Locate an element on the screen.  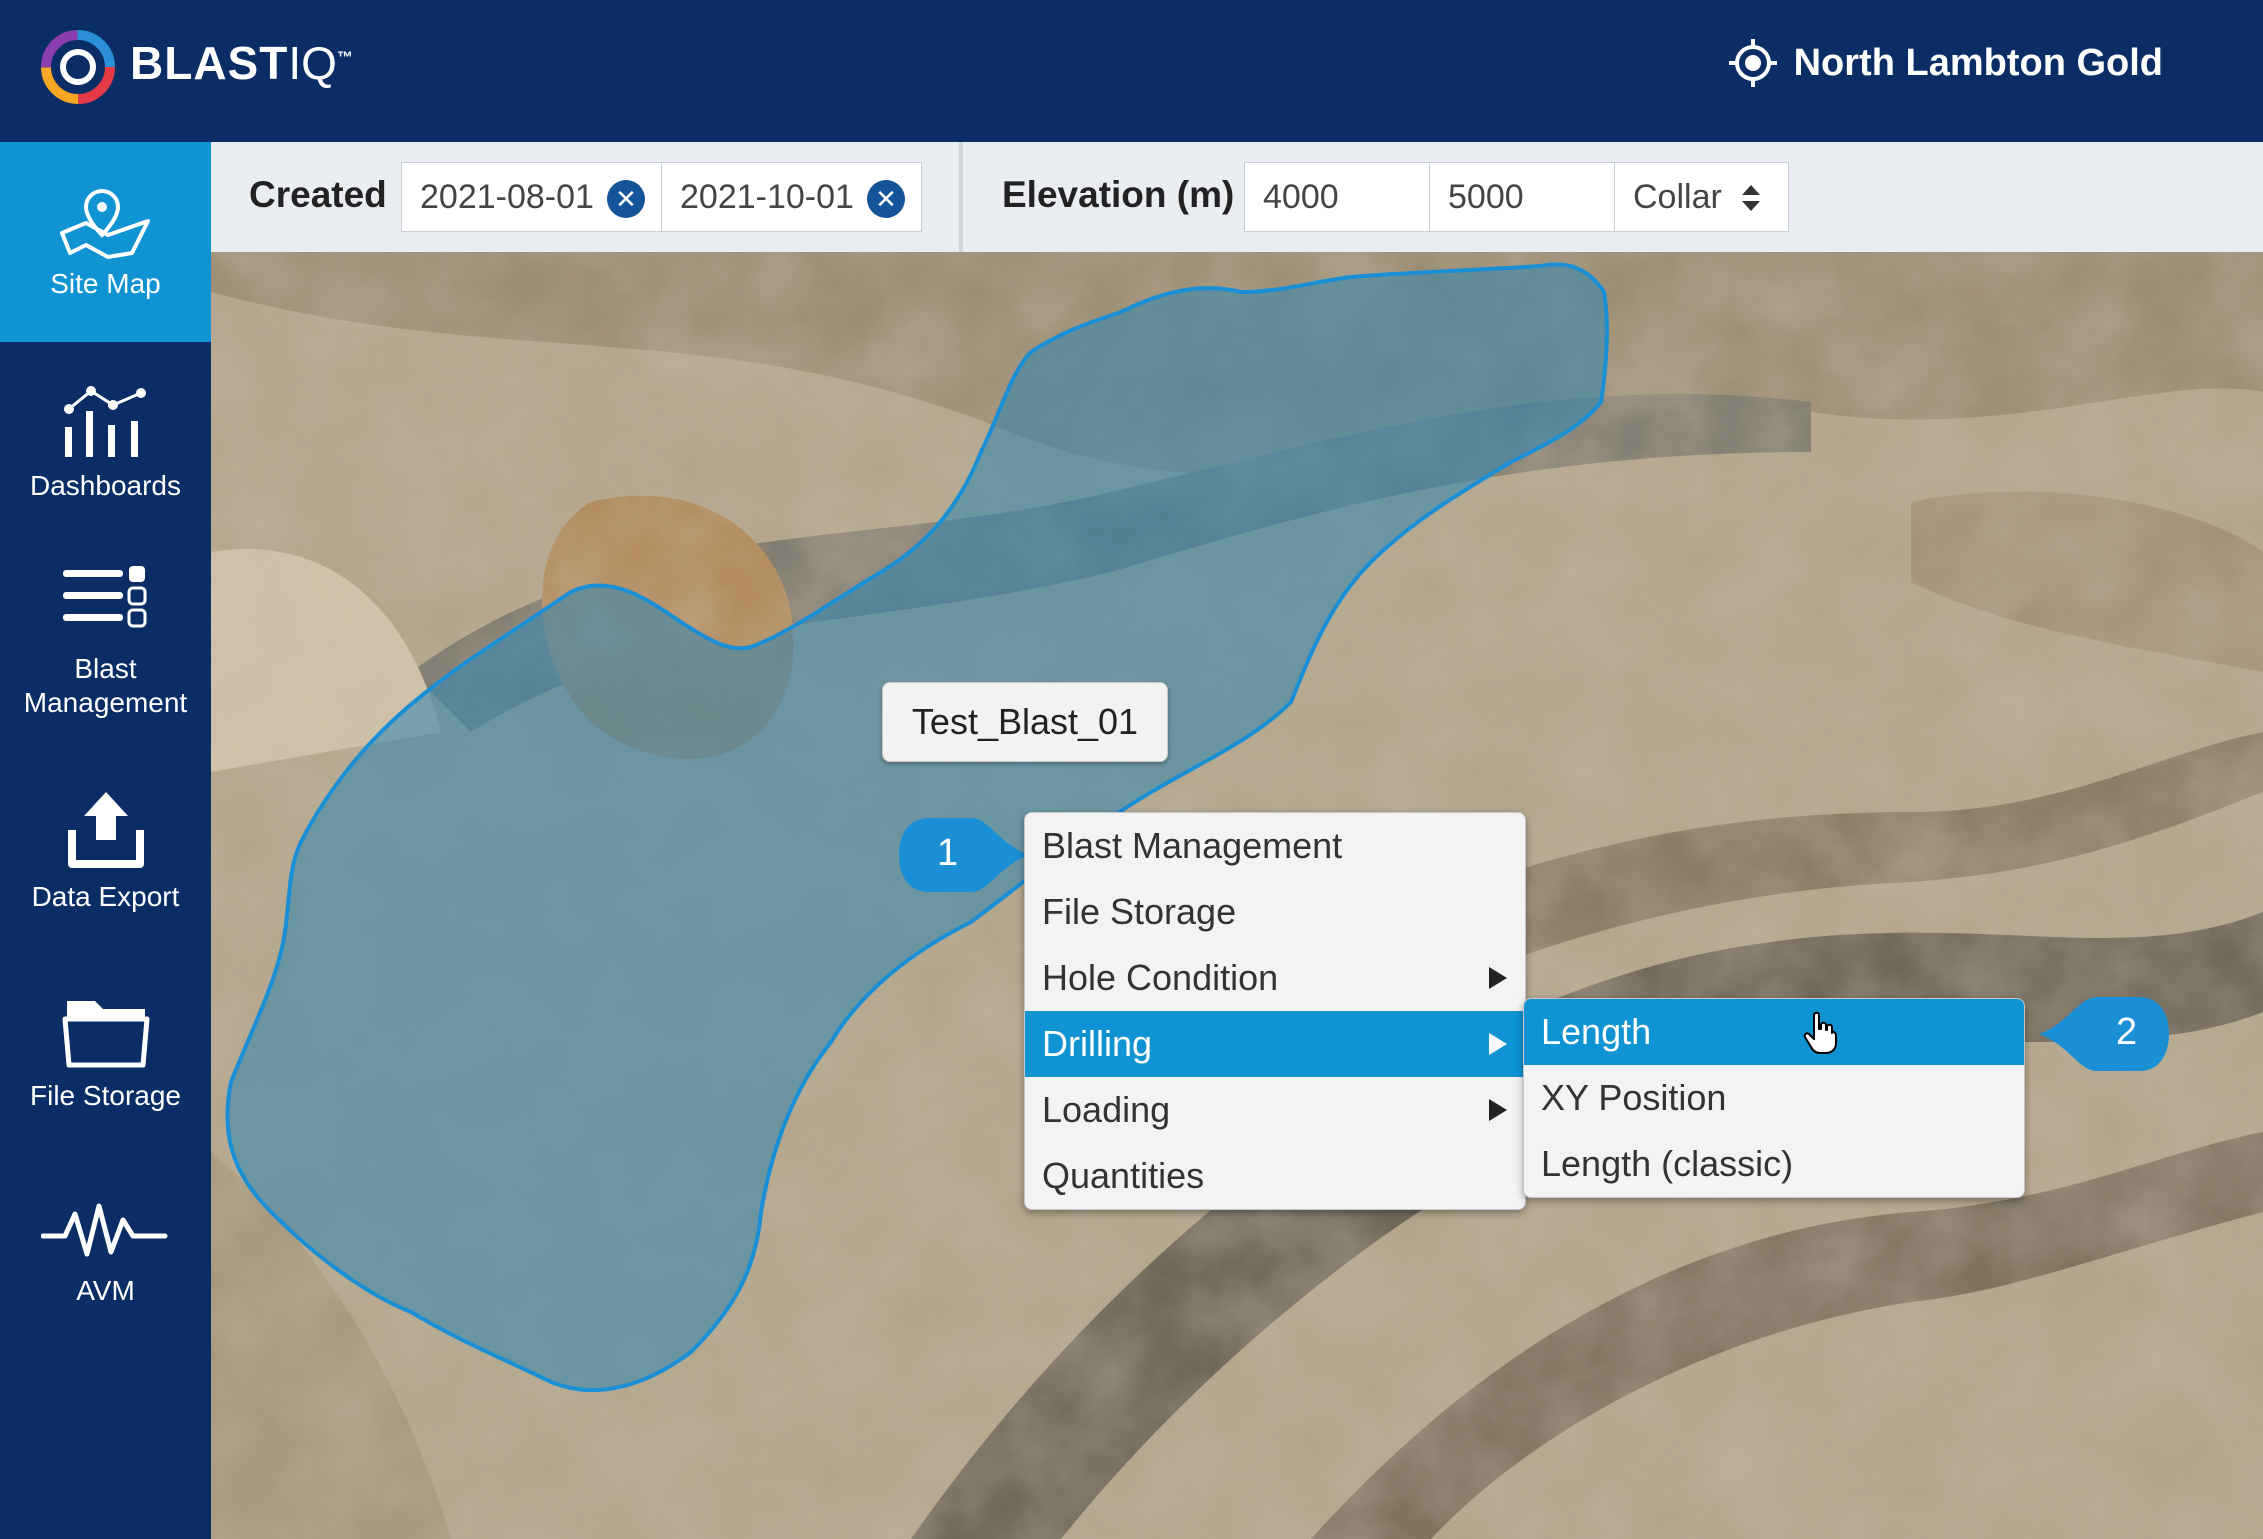
submenu-item-label: Length is located at coordinates (1596, 1031).